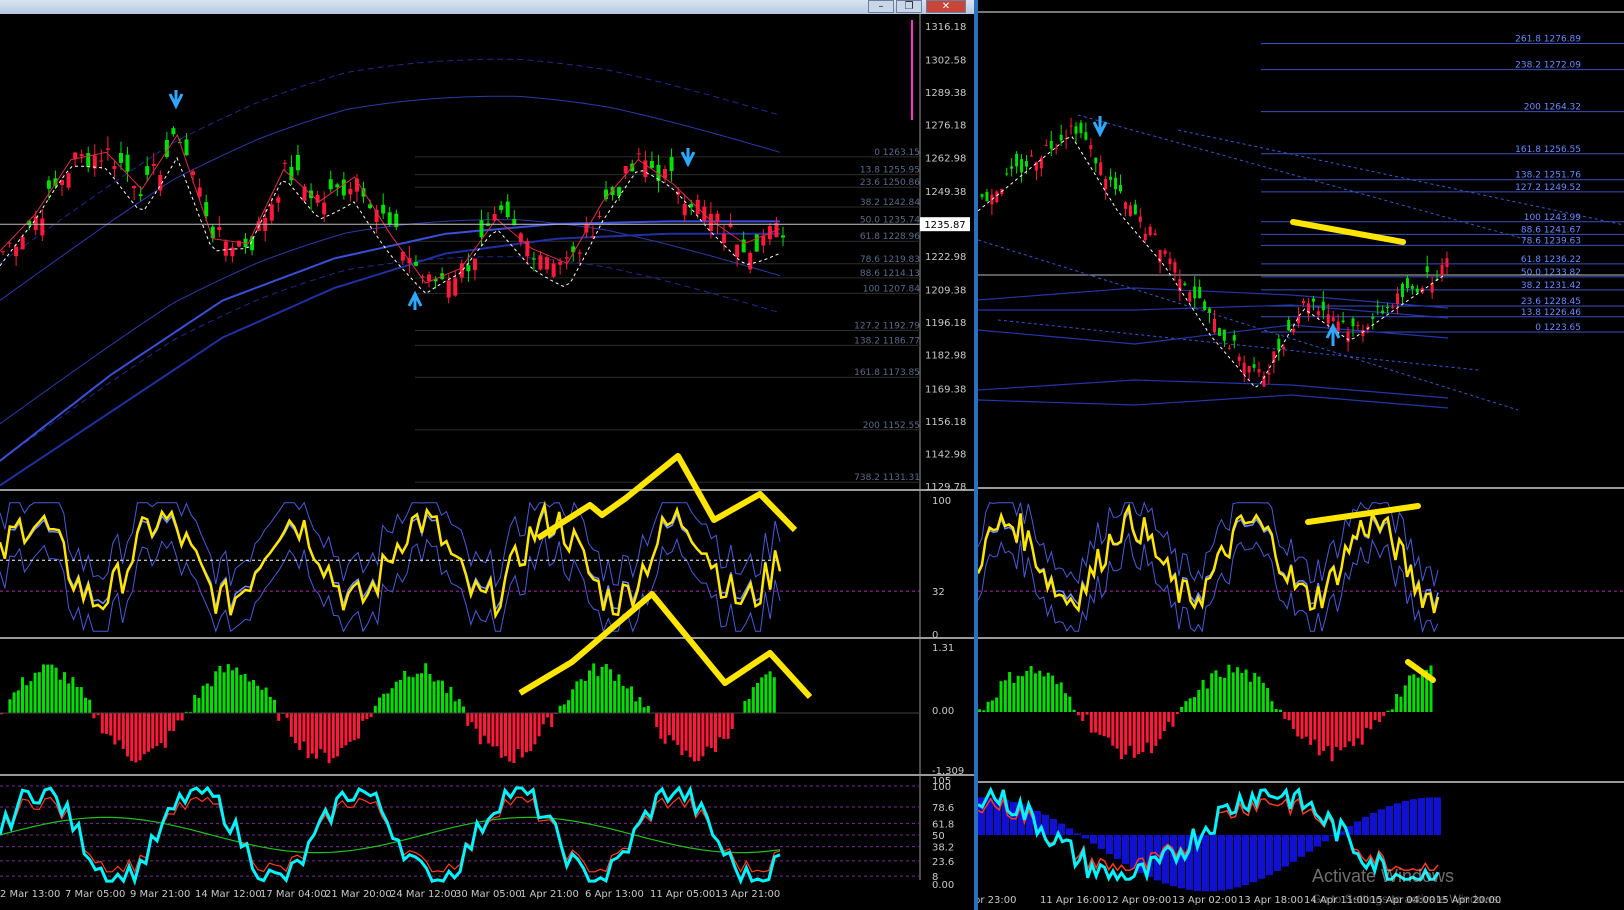 The width and height of the screenshot is (1624, 910). What do you see at coordinates (890, 171) in the screenshot?
I see `fib-label: 13.8 1255.95` at bounding box center [890, 171].